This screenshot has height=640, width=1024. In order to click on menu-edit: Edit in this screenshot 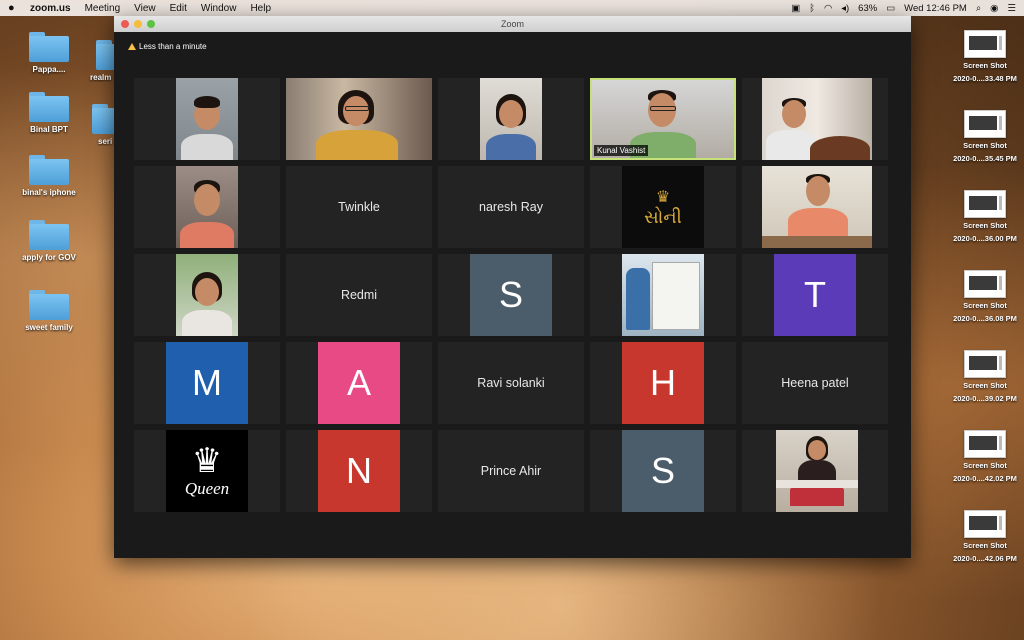, I will do `click(178, 8)`.